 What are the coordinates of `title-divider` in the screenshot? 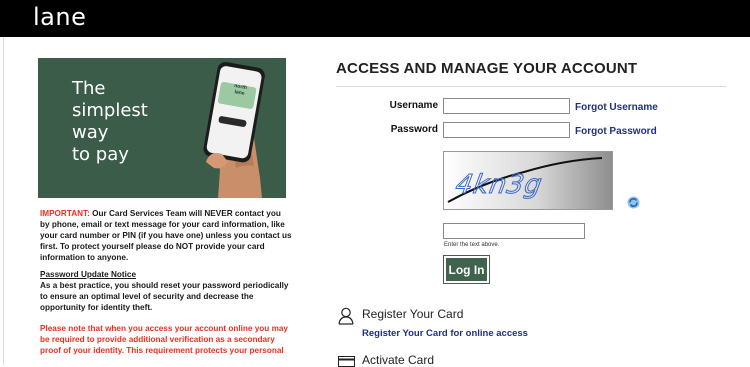 It's located at (531, 86).